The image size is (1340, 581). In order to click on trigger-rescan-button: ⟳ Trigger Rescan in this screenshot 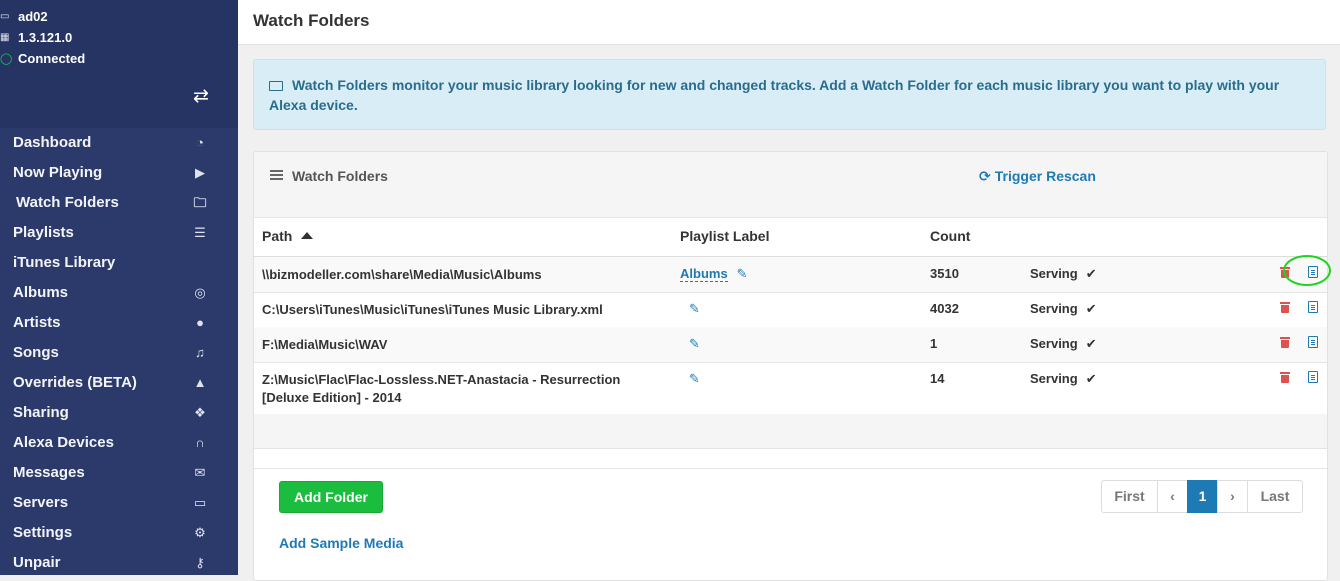, I will do `click(1037, 176)`.